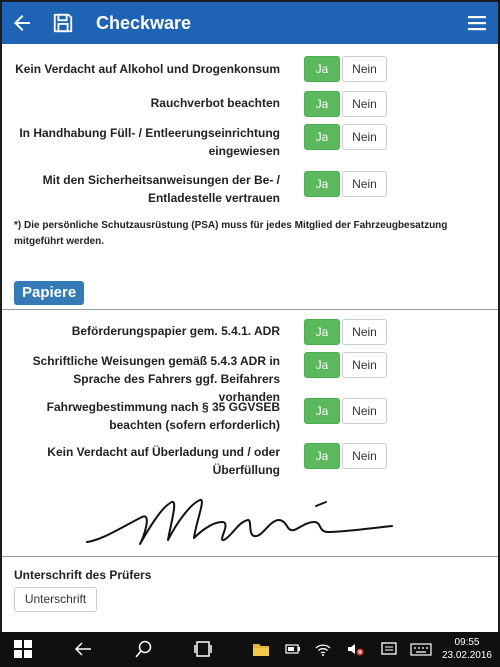 Image resolution: width=500 pixels, height=667 pixels. Describe the element at coordinates (215, 103) in the screenshot. I see `check-label: Rauchverbot beachten` at that location.